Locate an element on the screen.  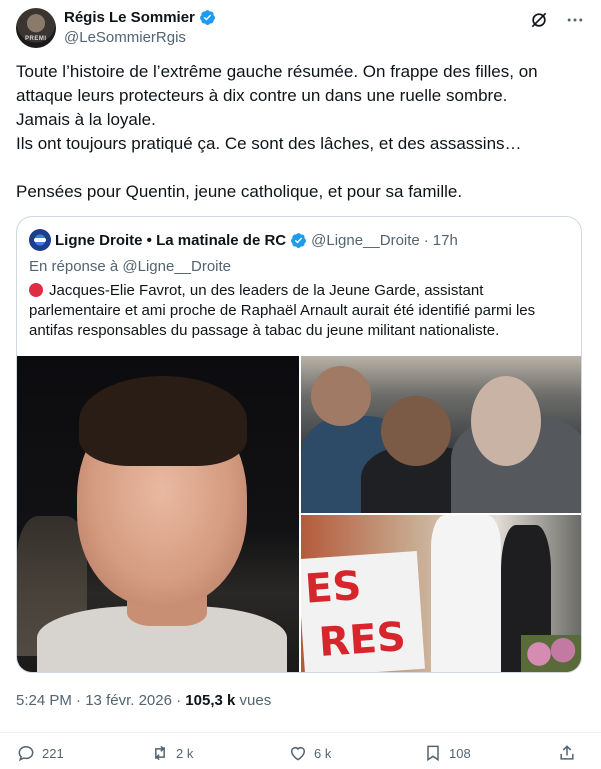
more-options-icon is located at coordinates (575, 20).